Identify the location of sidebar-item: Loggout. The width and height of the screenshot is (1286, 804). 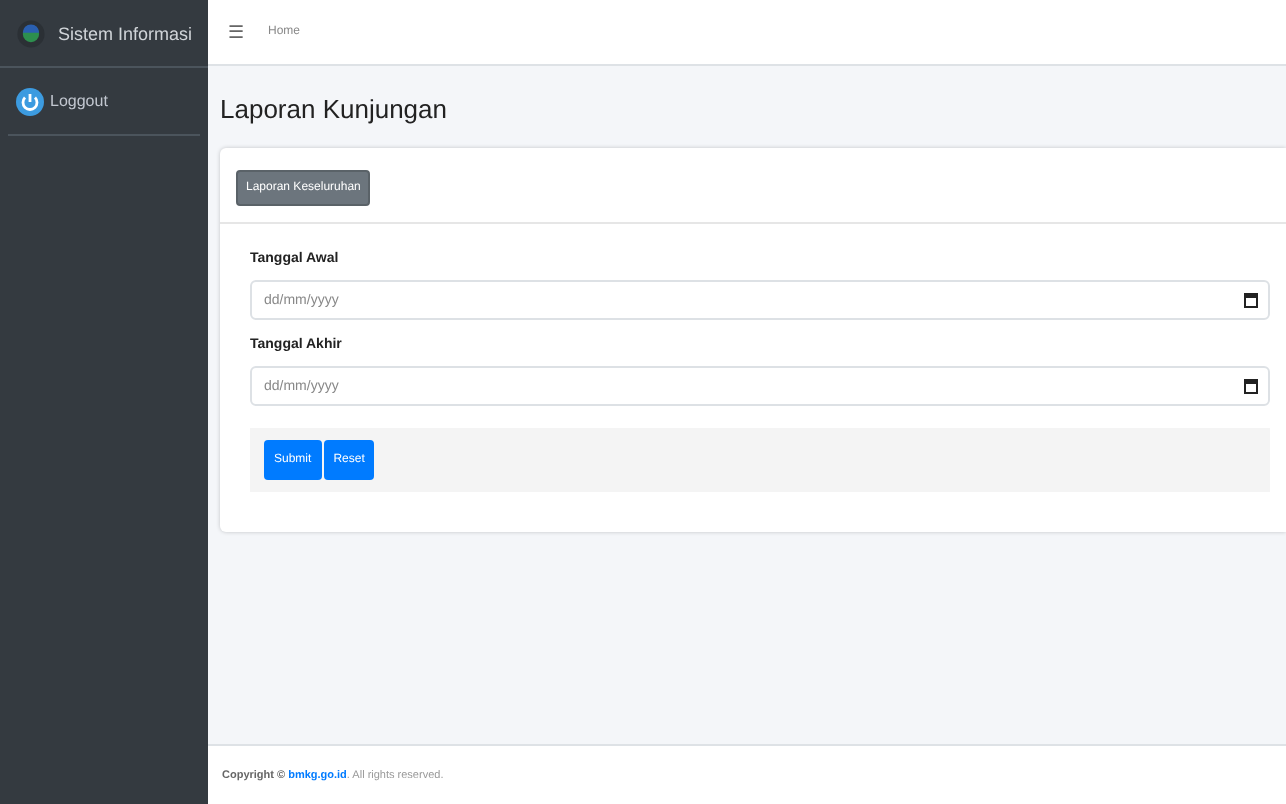
(104, 102).